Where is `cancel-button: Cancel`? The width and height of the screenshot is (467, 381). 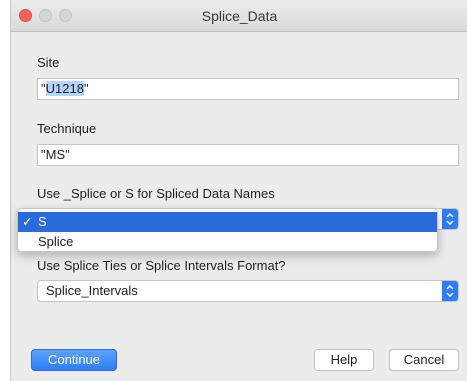
cancel-button: Cancel is located at coordinates (424, 360).